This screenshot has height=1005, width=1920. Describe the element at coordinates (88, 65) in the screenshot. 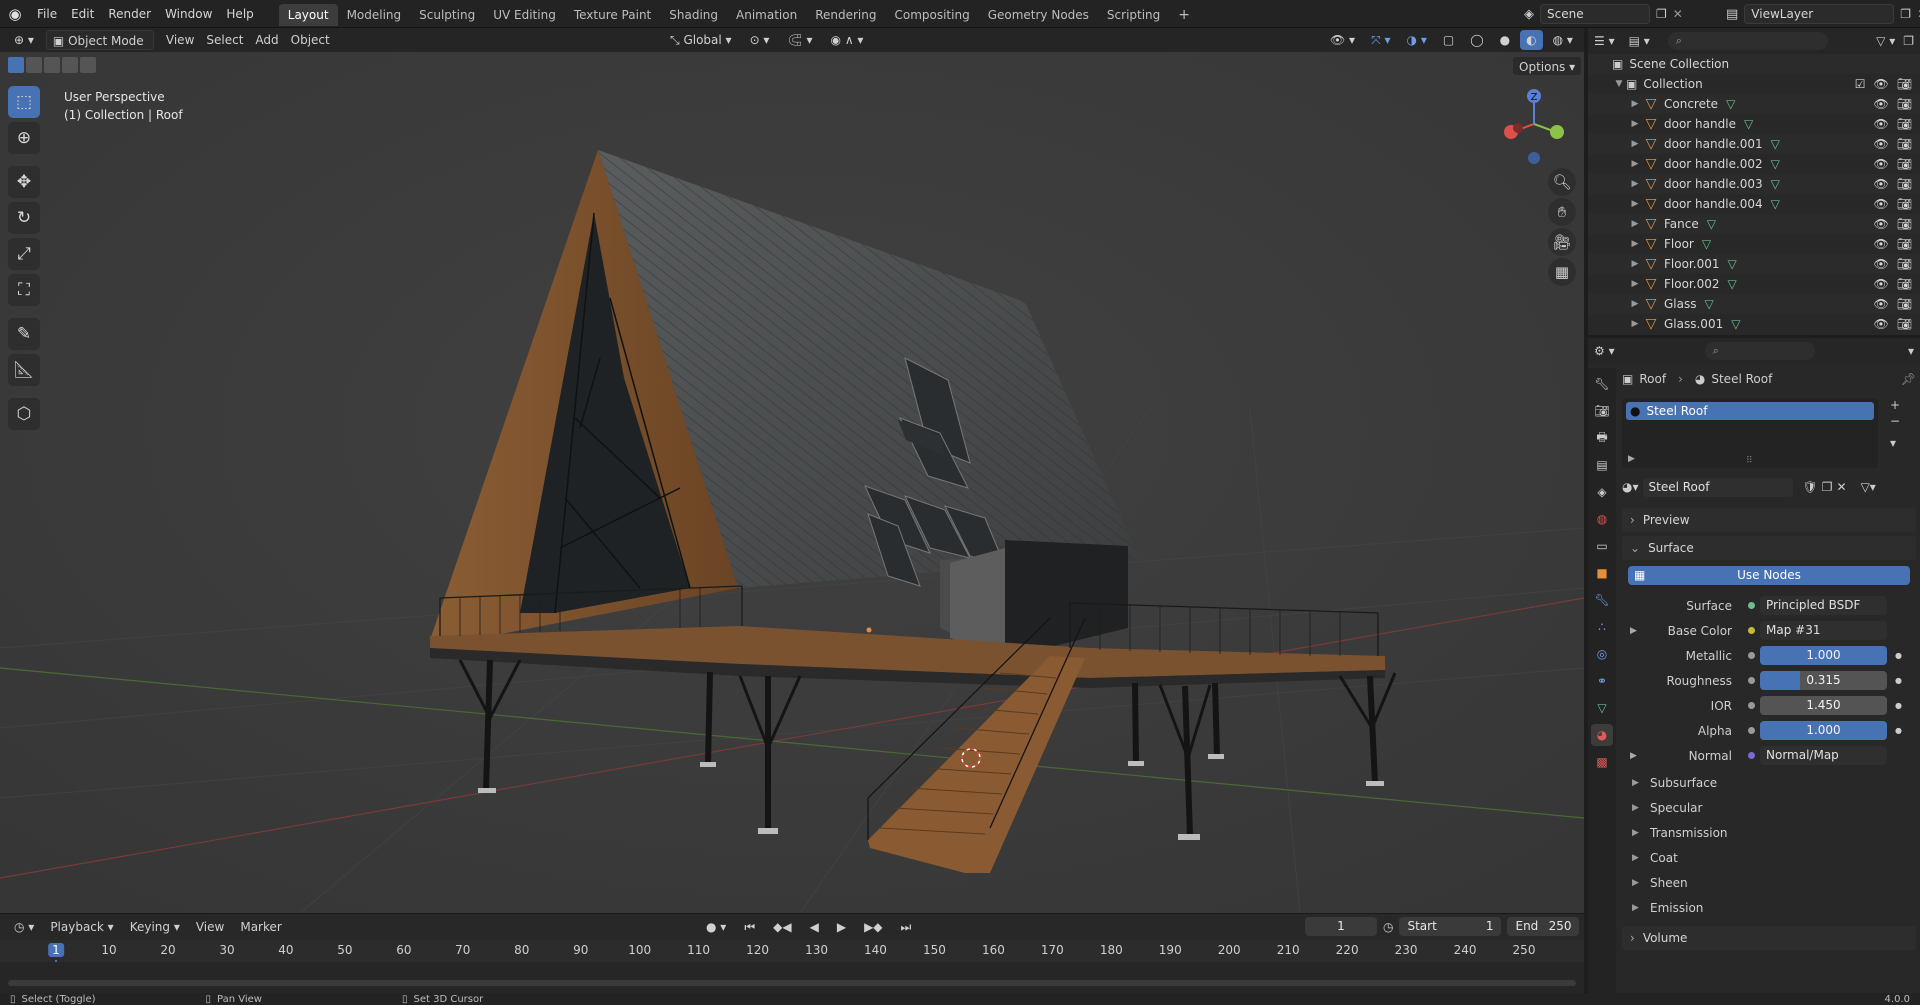

I see `select-intersect-icon` at that location.